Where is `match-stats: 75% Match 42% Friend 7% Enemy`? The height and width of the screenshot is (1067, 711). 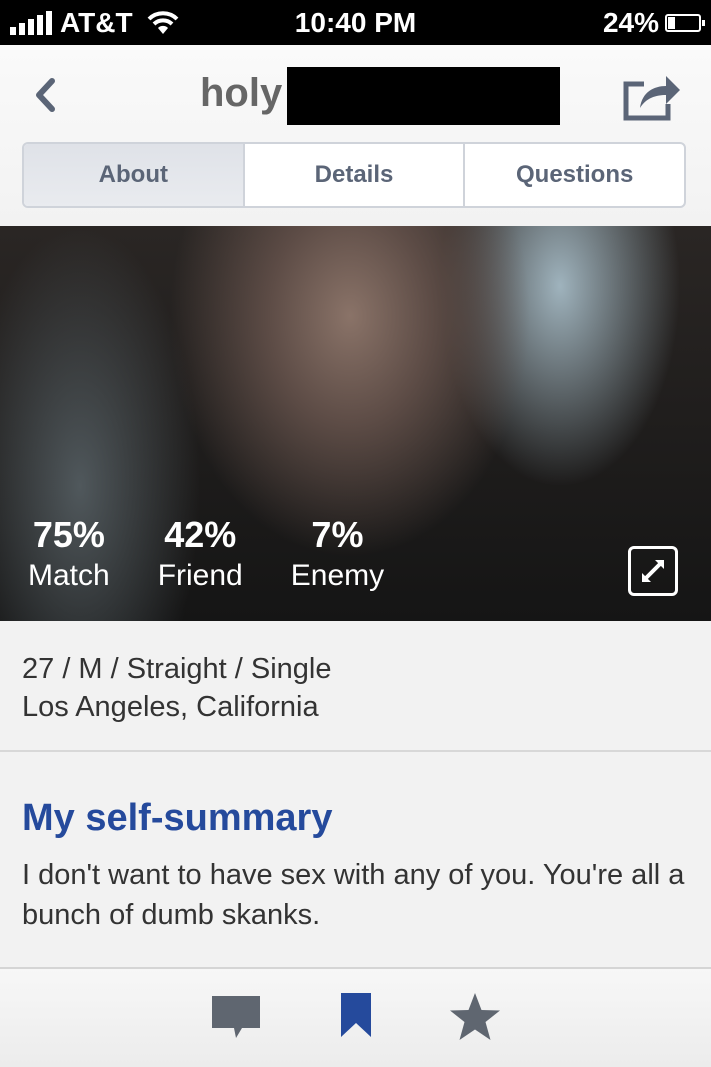
match-stats: 75% Match 42% Friend 7% Enemy is located at coordinates (206, 555).